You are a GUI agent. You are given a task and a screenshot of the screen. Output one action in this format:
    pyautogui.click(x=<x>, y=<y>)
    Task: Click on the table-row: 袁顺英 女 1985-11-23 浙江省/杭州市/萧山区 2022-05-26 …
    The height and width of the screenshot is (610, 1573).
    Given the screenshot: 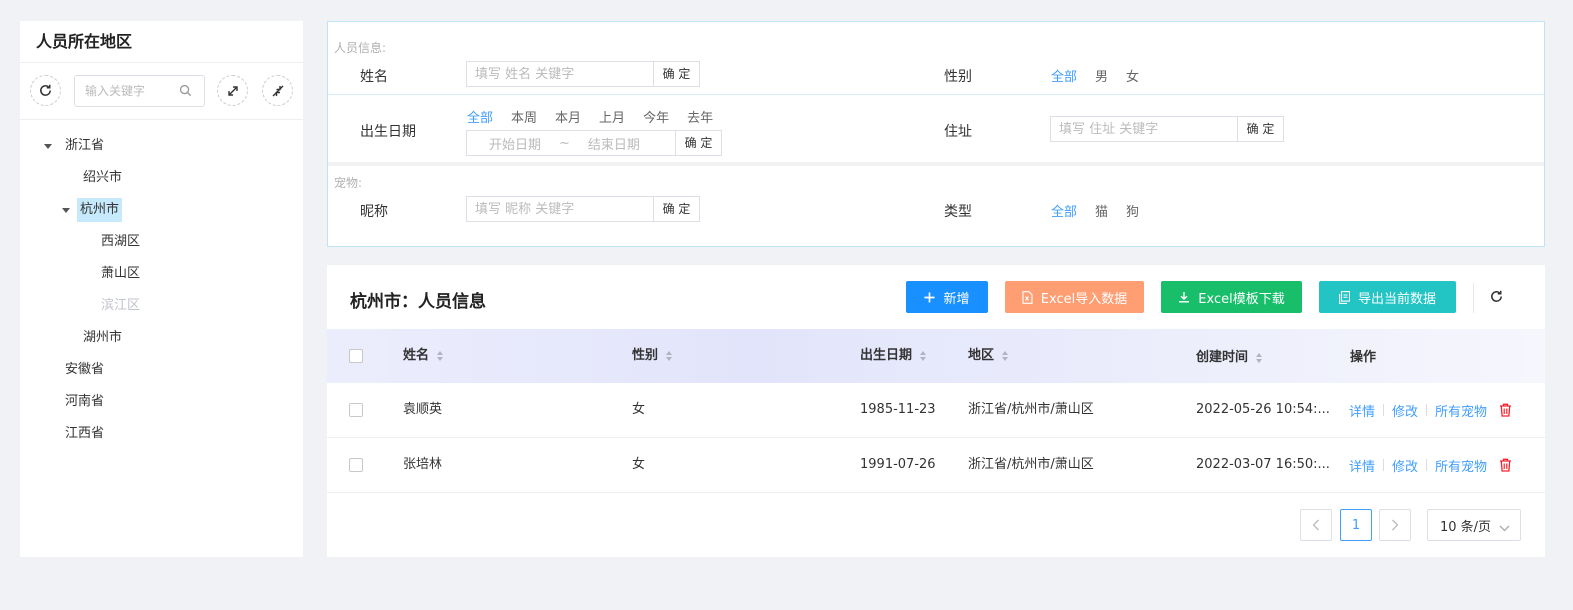 What is the action you would take?
    pyautogui.click(x=936, y=410)
    